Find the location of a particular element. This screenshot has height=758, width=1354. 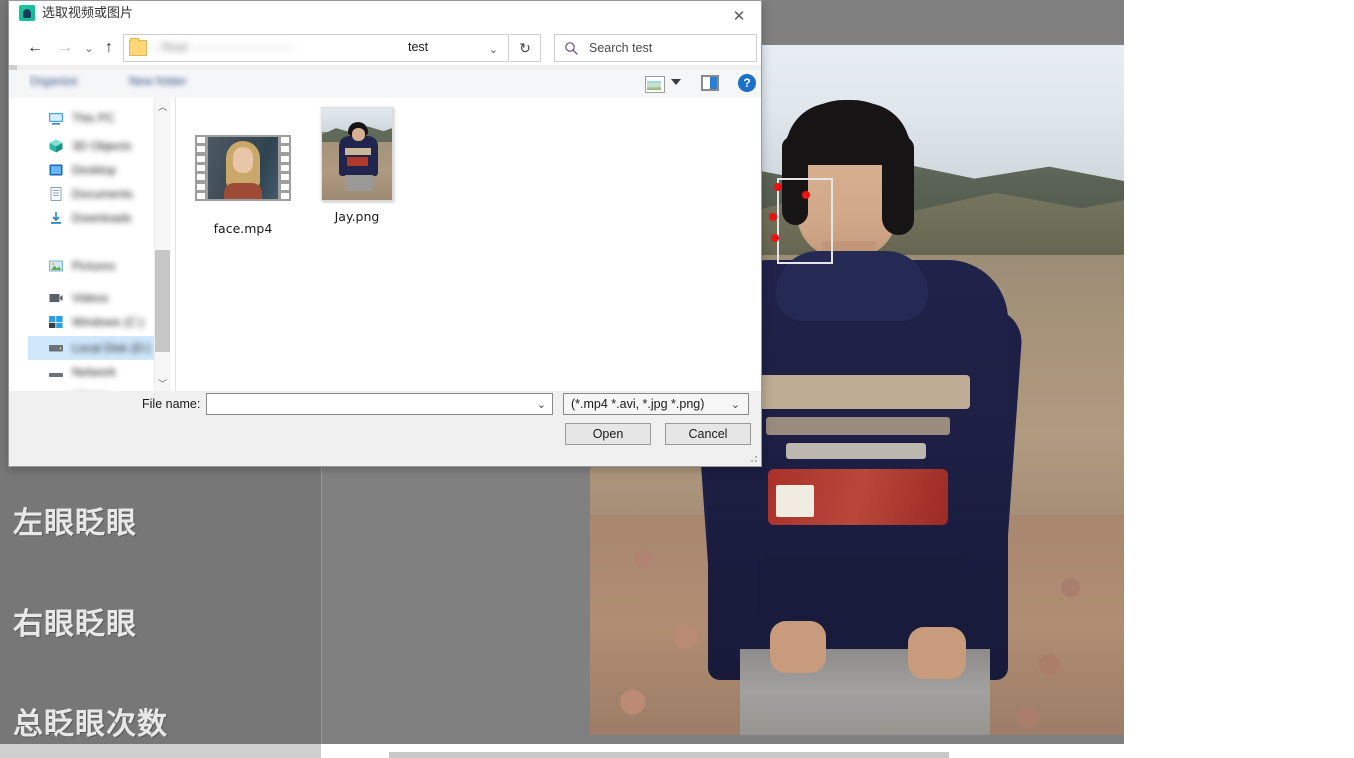

file-item-video: face.mp4 is located at coordinates (243, 177).